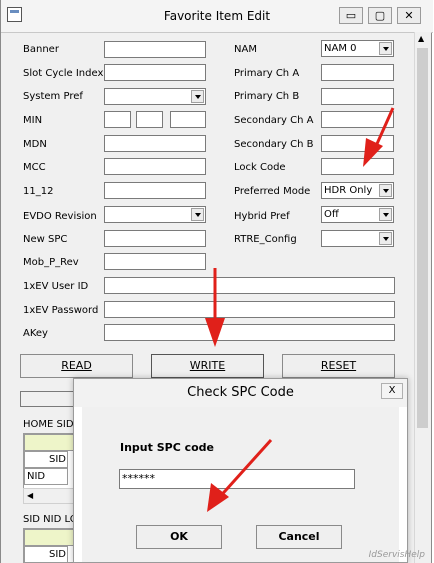  What do you see at coordinates (218, 497) in the screenshot?
I see `ok-arrow-head` at bounding box center [218, 497].